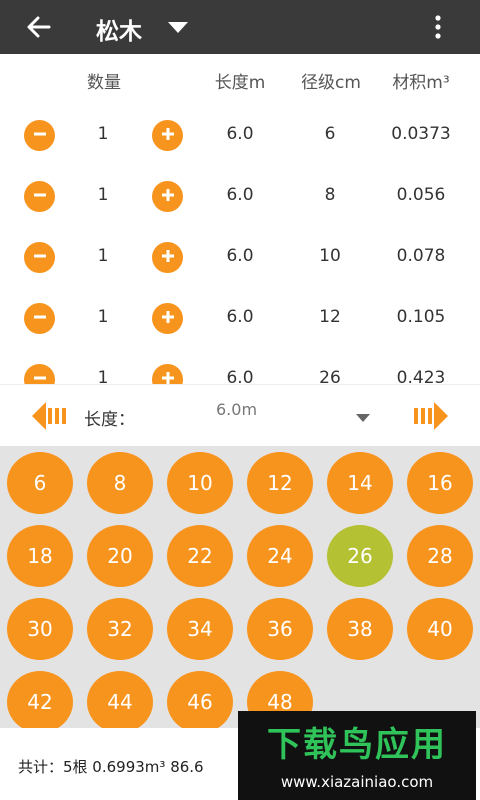 This screenshot has width=480, height=800. Describe the element at coordinates (40, 556) in the screenshot. I see `diameter-chip-18: 18` at that location.